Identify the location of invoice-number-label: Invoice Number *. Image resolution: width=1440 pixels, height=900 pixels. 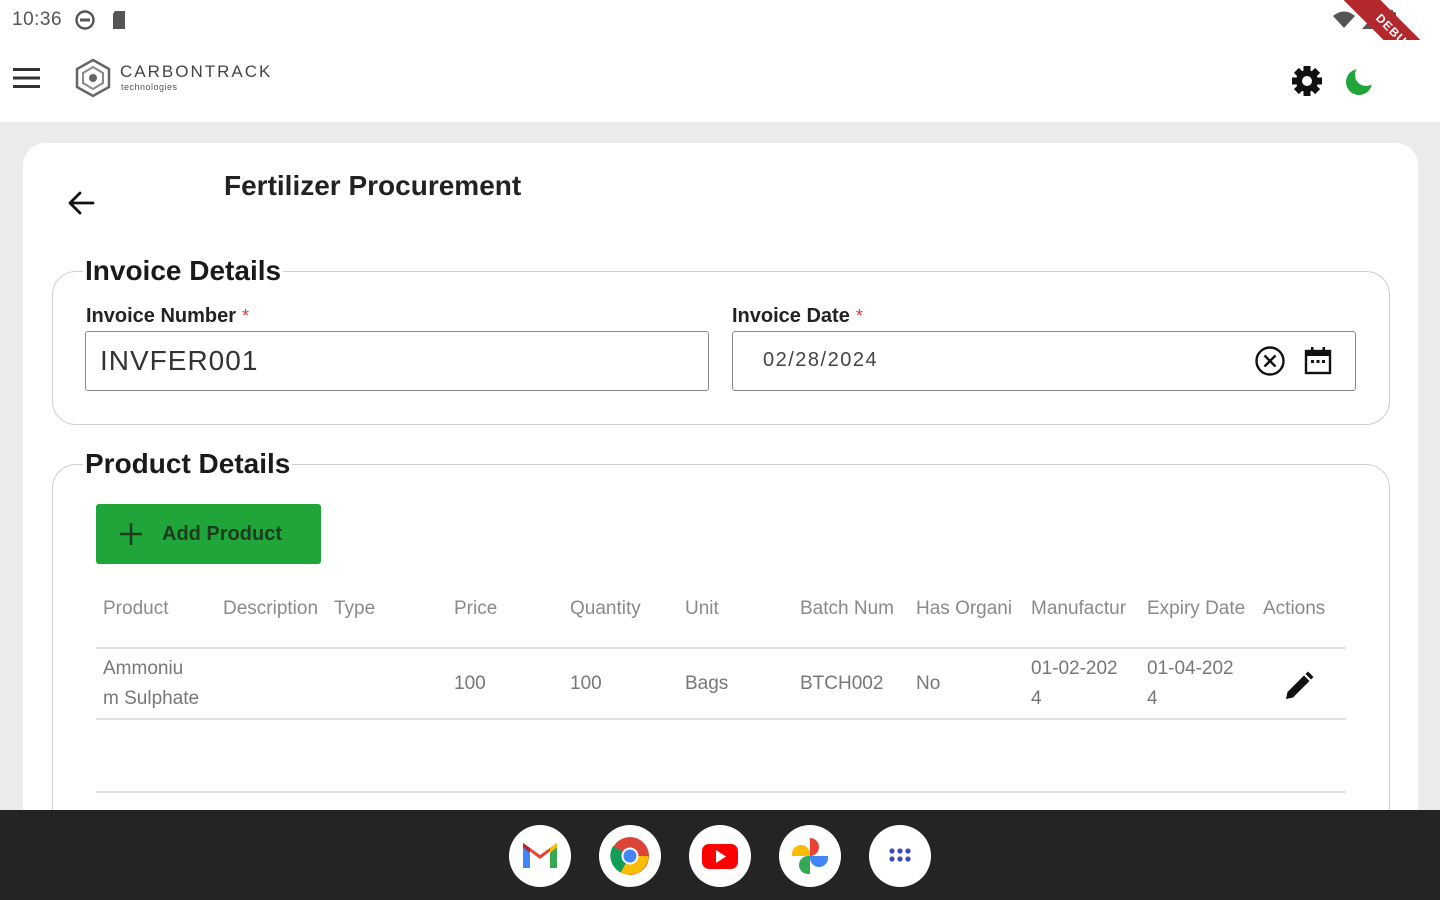
(167, 316).